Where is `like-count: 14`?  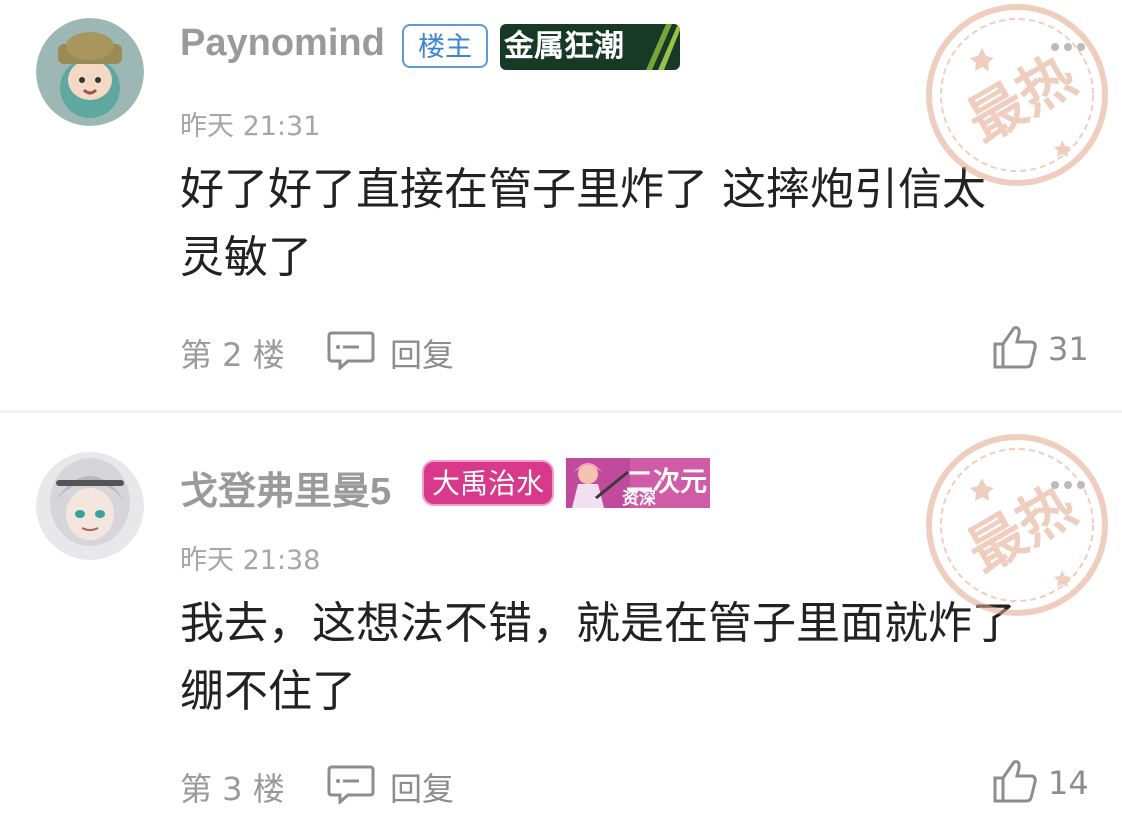
like-count: 14 is located at coordinates (1068, 783).